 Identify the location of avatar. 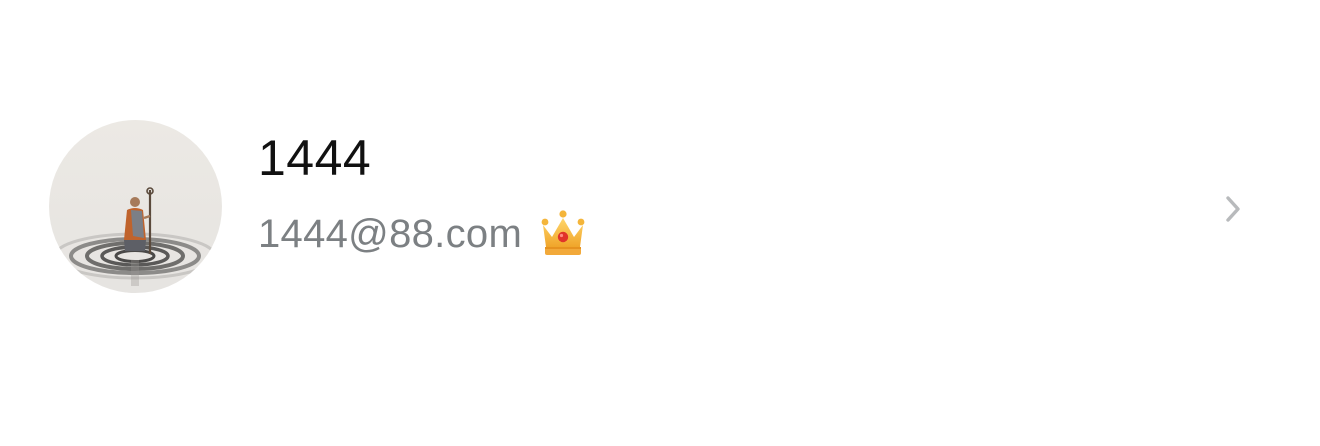
(135, 206).